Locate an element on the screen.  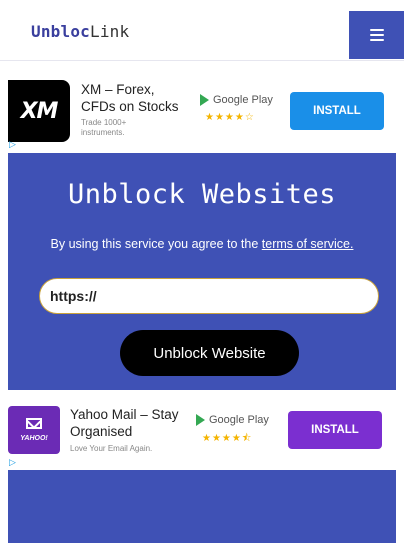
terms-of-service-link: terms of service. is located at coordinates (308, 244).